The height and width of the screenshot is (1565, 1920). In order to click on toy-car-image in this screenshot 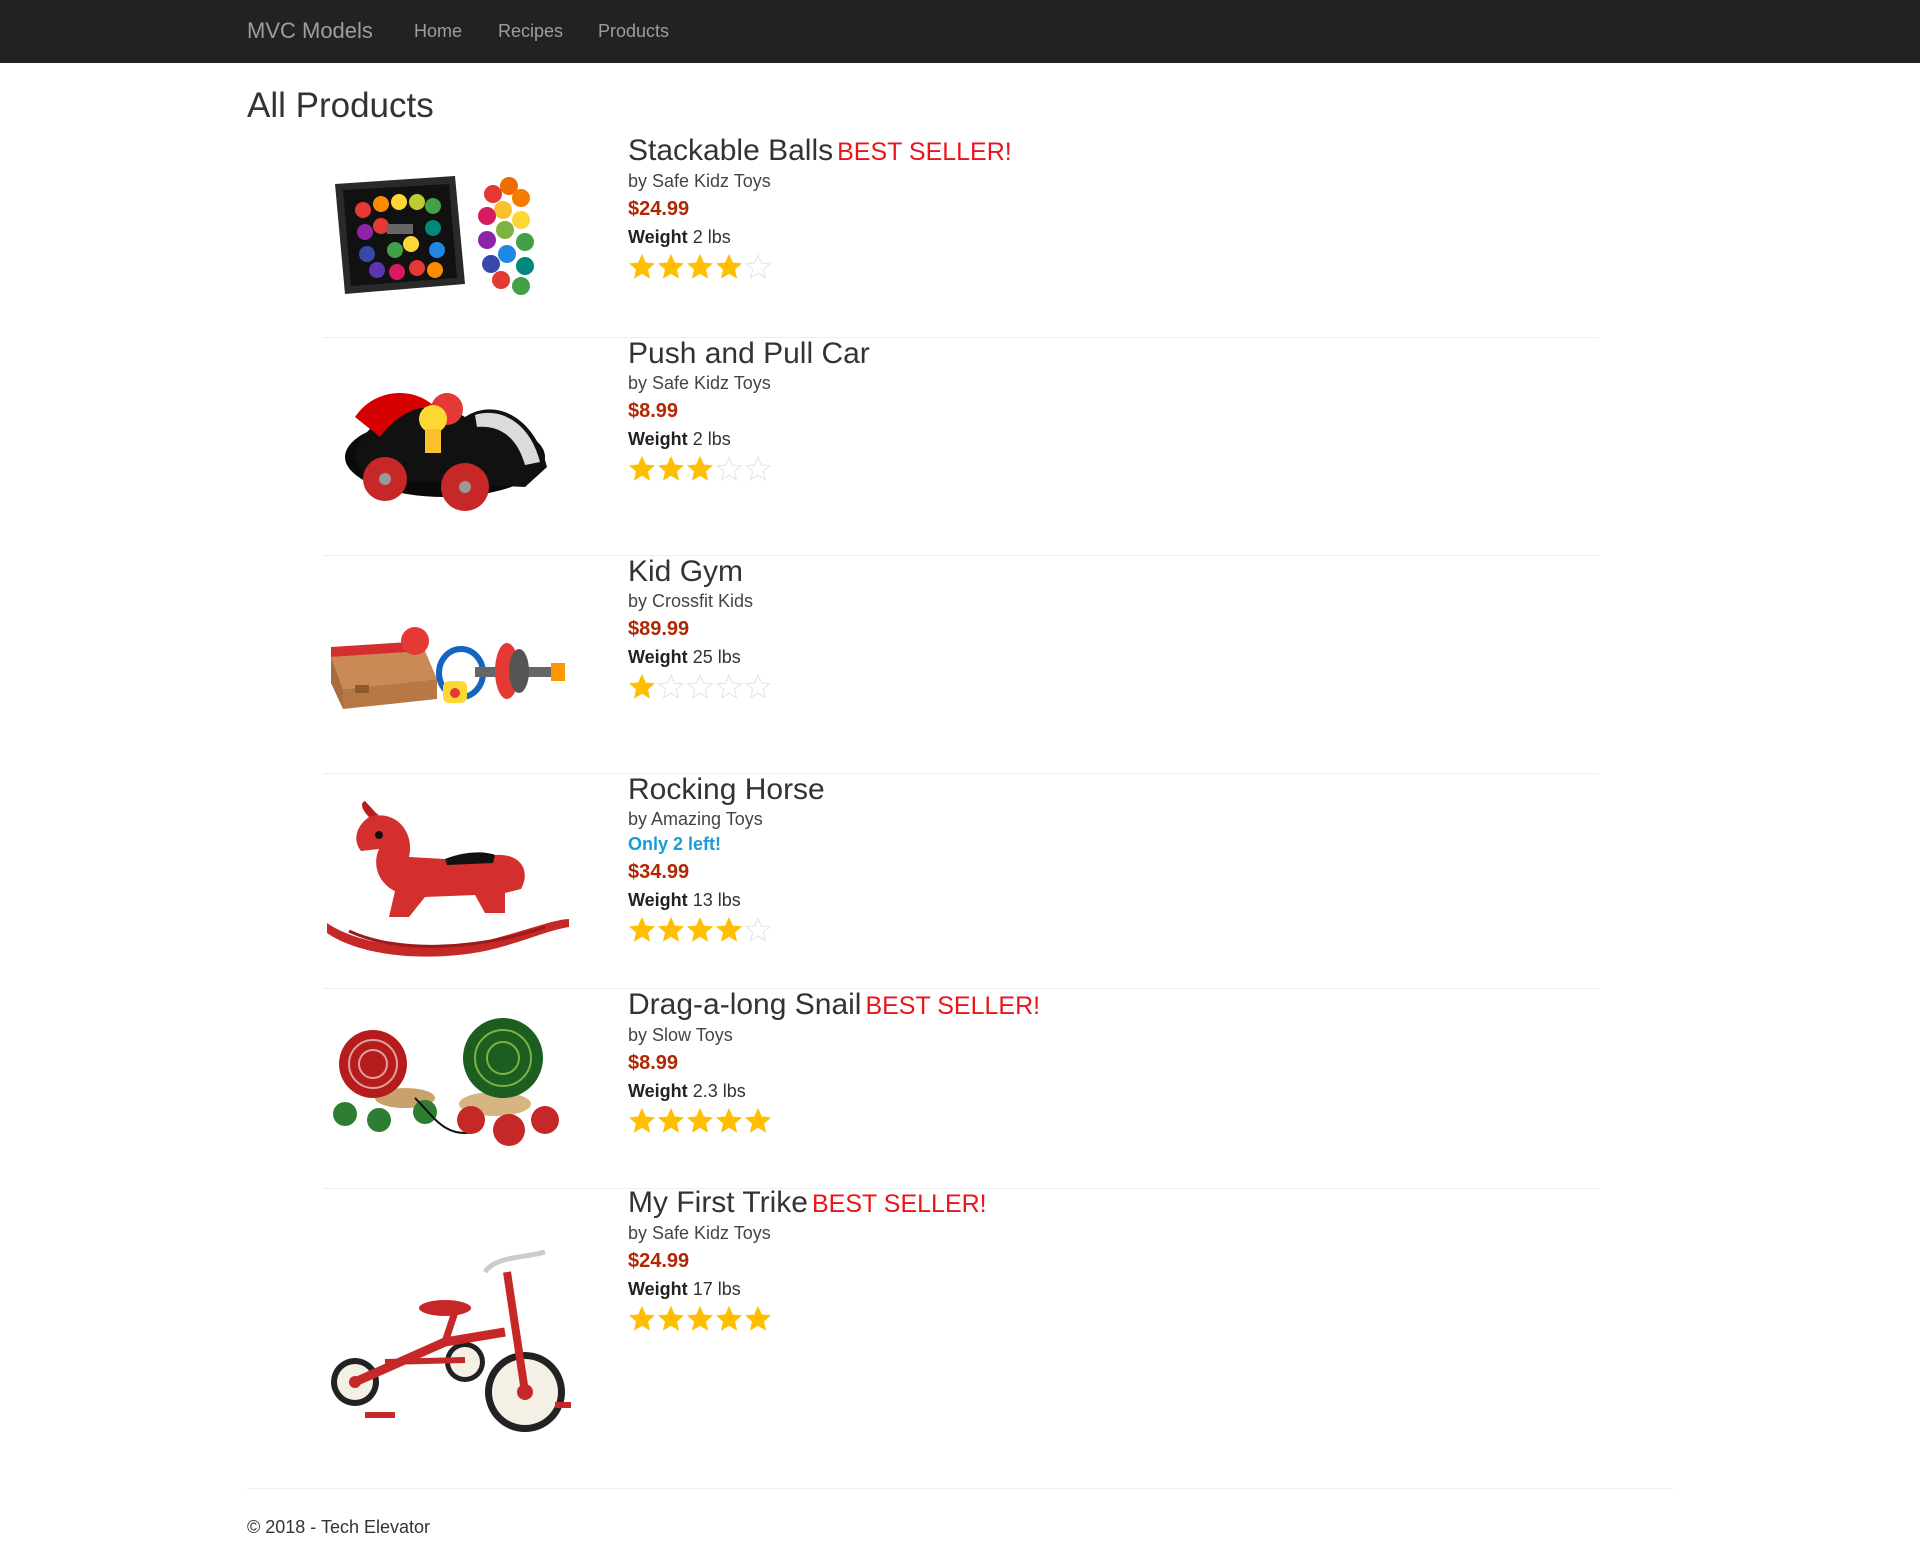, I will do `click(448, 442)`.